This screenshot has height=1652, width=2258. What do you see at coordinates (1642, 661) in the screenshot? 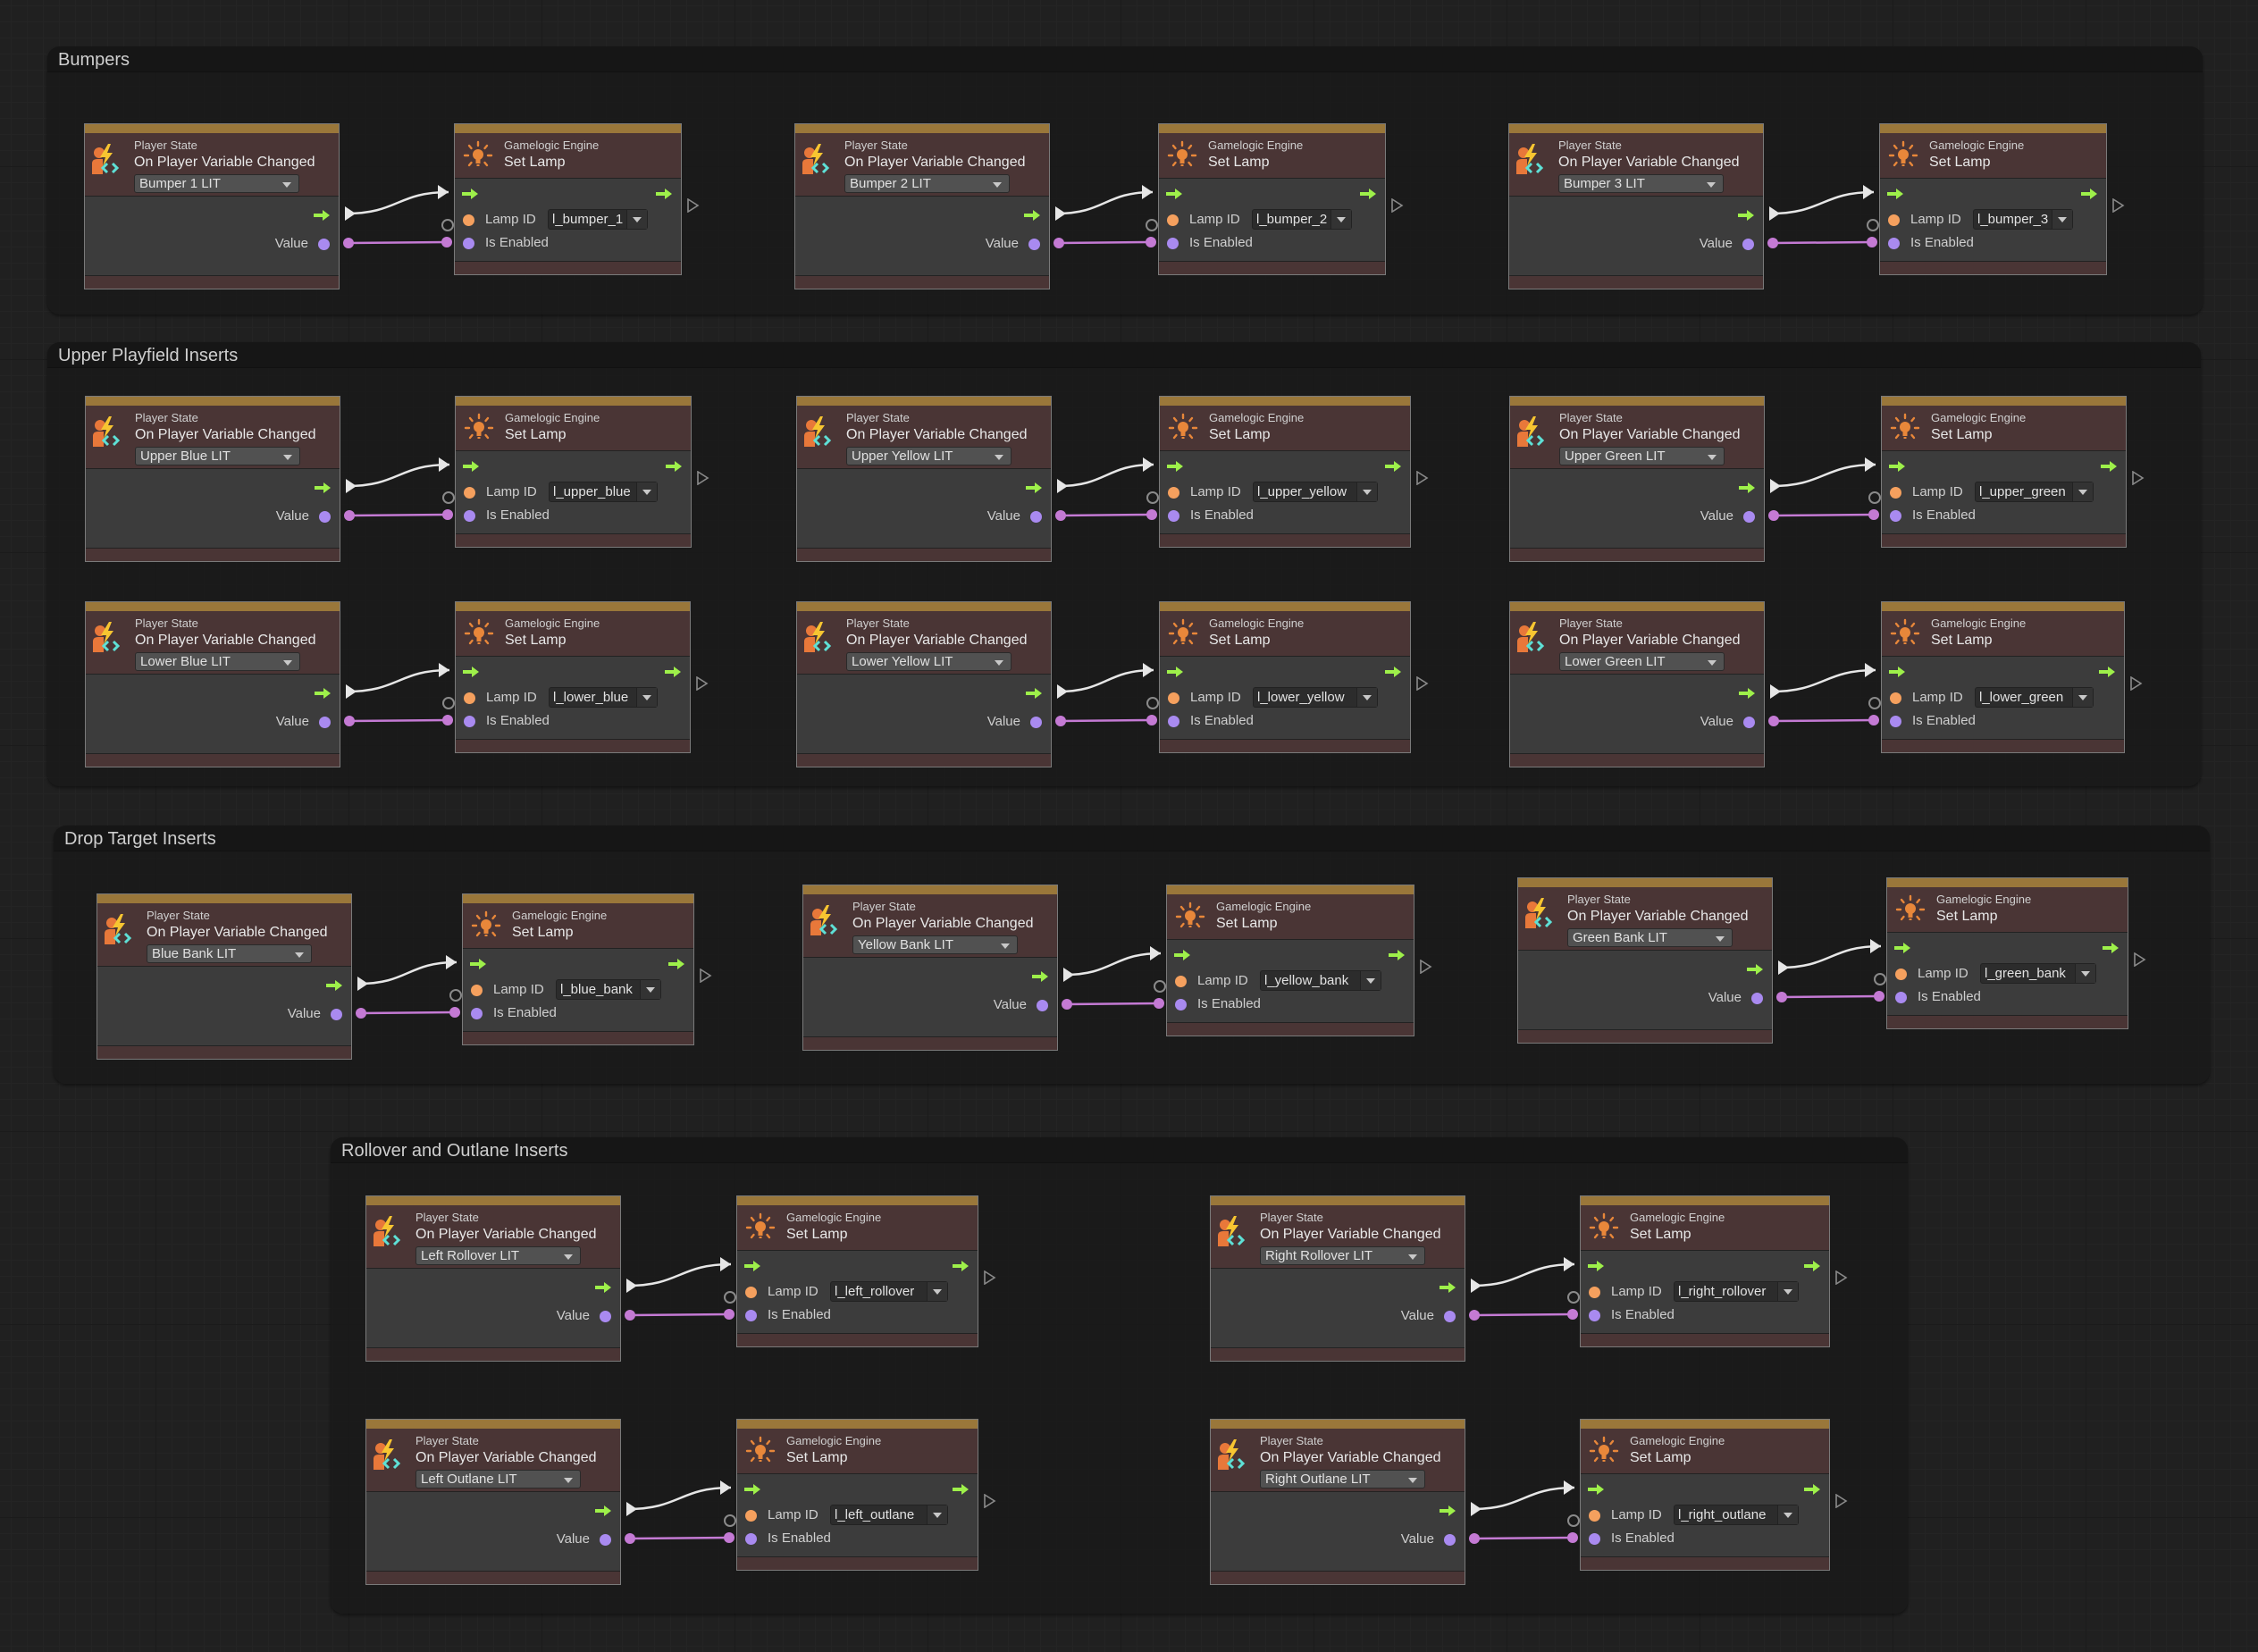
I see `variable-dropdown: Lower Green LIT` at bounding box center [1642, 661].